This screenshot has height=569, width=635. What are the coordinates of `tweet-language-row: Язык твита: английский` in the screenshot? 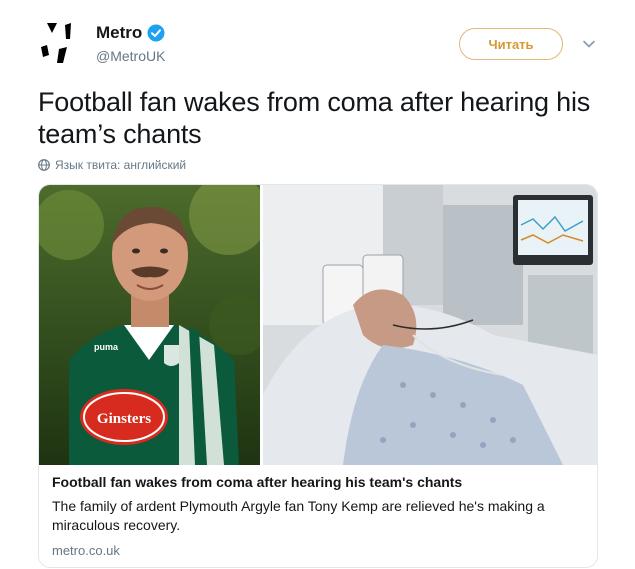 It's located at (112, 165).